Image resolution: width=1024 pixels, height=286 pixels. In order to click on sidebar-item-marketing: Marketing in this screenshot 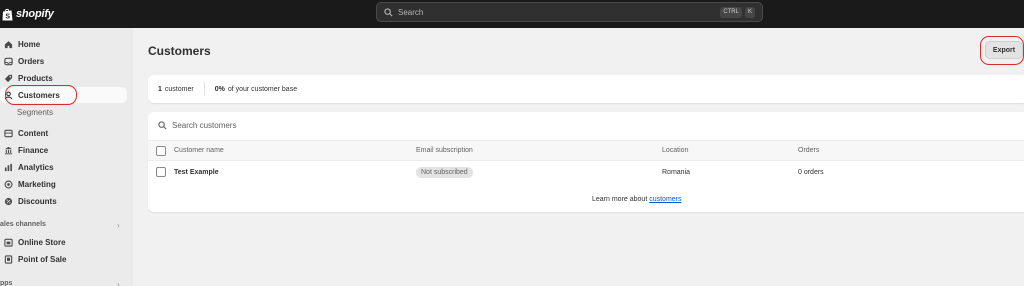, I will do `click(63, 184)`.